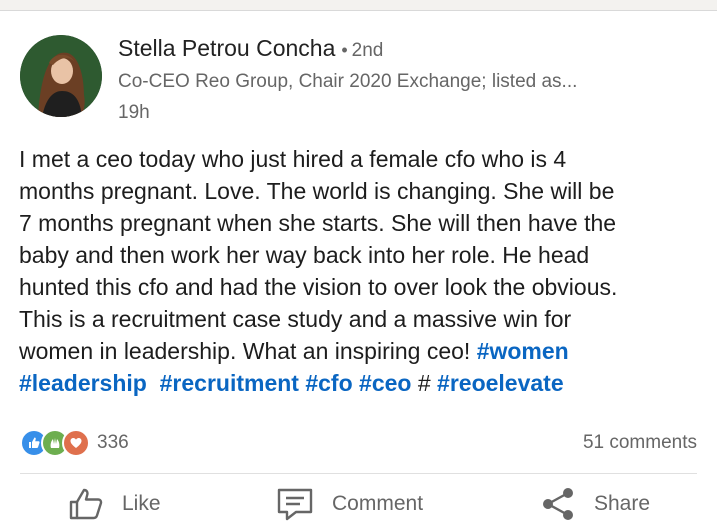 The width and height of the screenshot is (717, 531). I want to click on hash-symbol: #, so click(424, 383).